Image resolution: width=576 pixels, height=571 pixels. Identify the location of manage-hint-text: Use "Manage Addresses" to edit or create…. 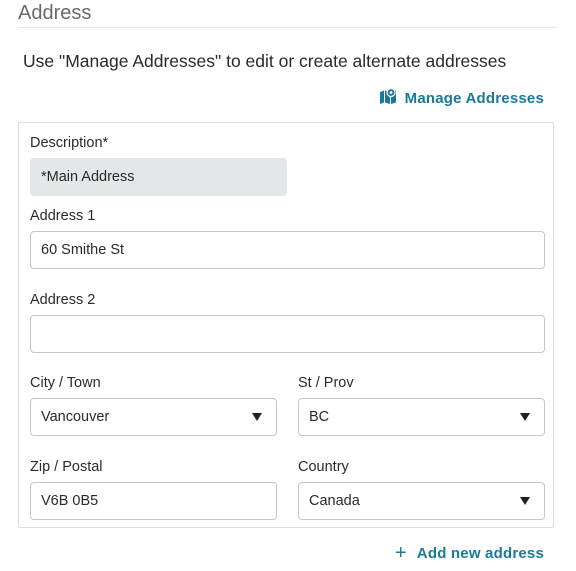
(265, 61).